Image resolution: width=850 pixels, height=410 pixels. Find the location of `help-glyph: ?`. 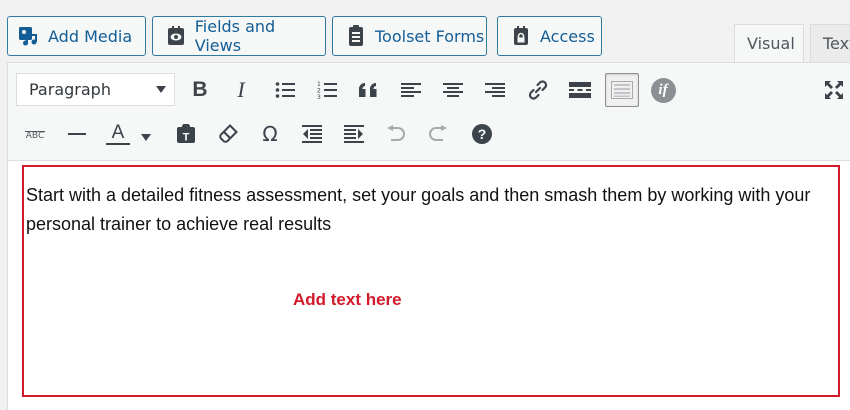

help-glyph: ? is located at coordinates (482, 134).